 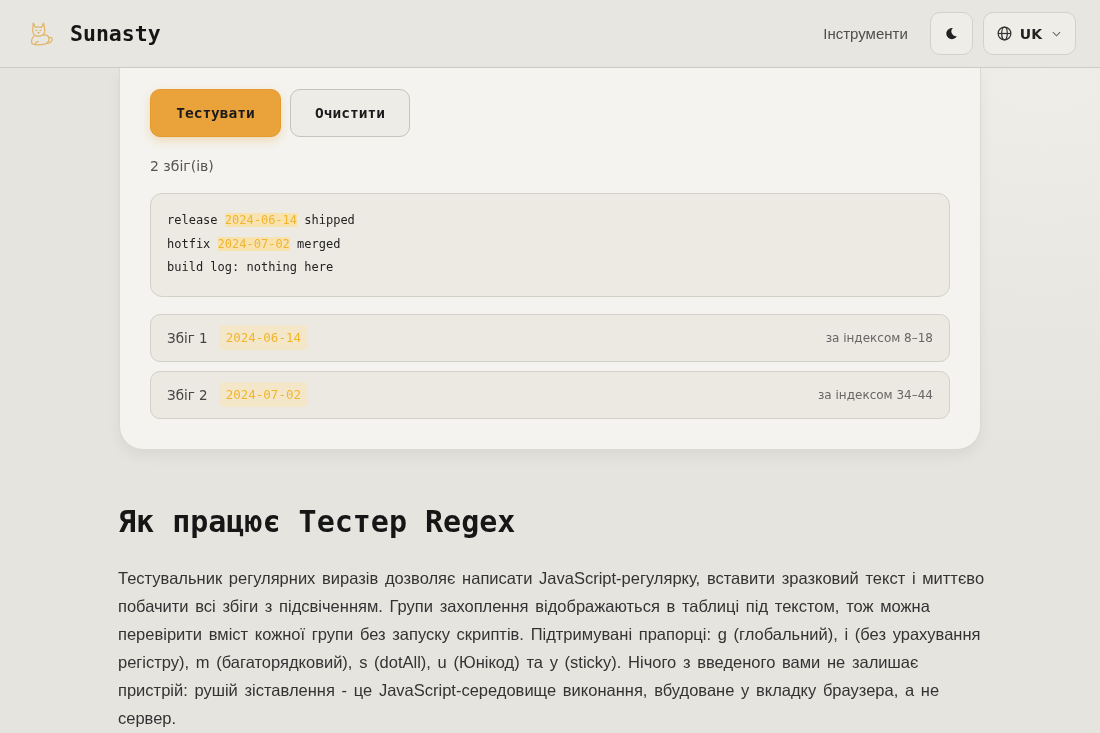 I want to click on site-name: Sunasty, so click(x=115, y=33).